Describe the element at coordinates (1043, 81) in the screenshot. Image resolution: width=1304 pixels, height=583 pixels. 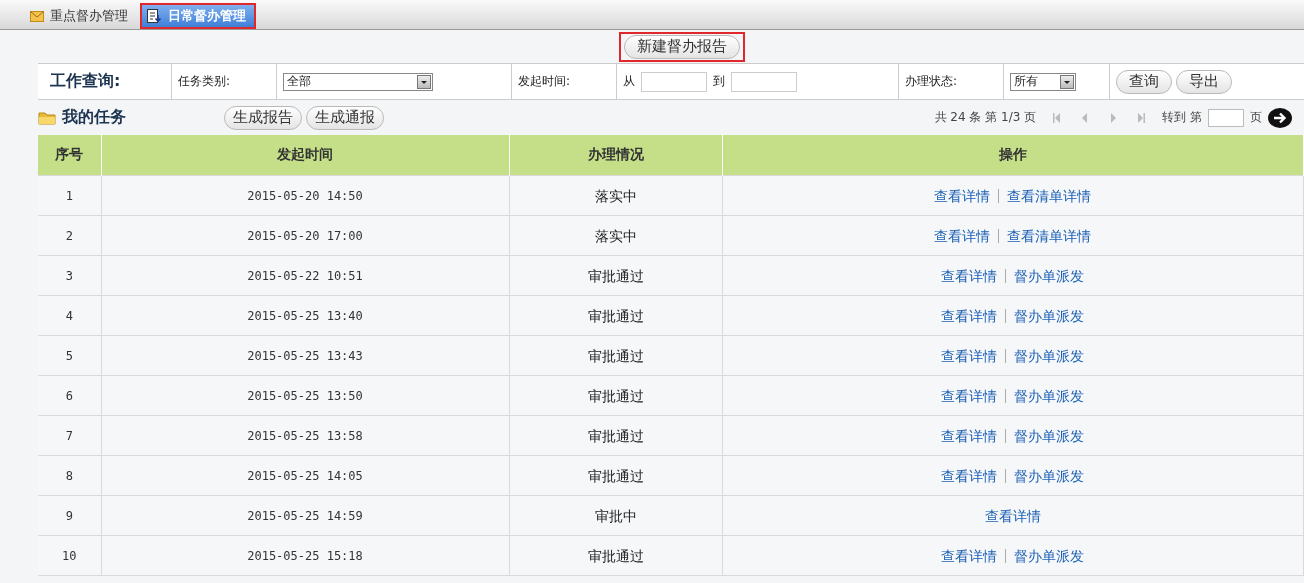
I see `dropdown: 所有` at that location.